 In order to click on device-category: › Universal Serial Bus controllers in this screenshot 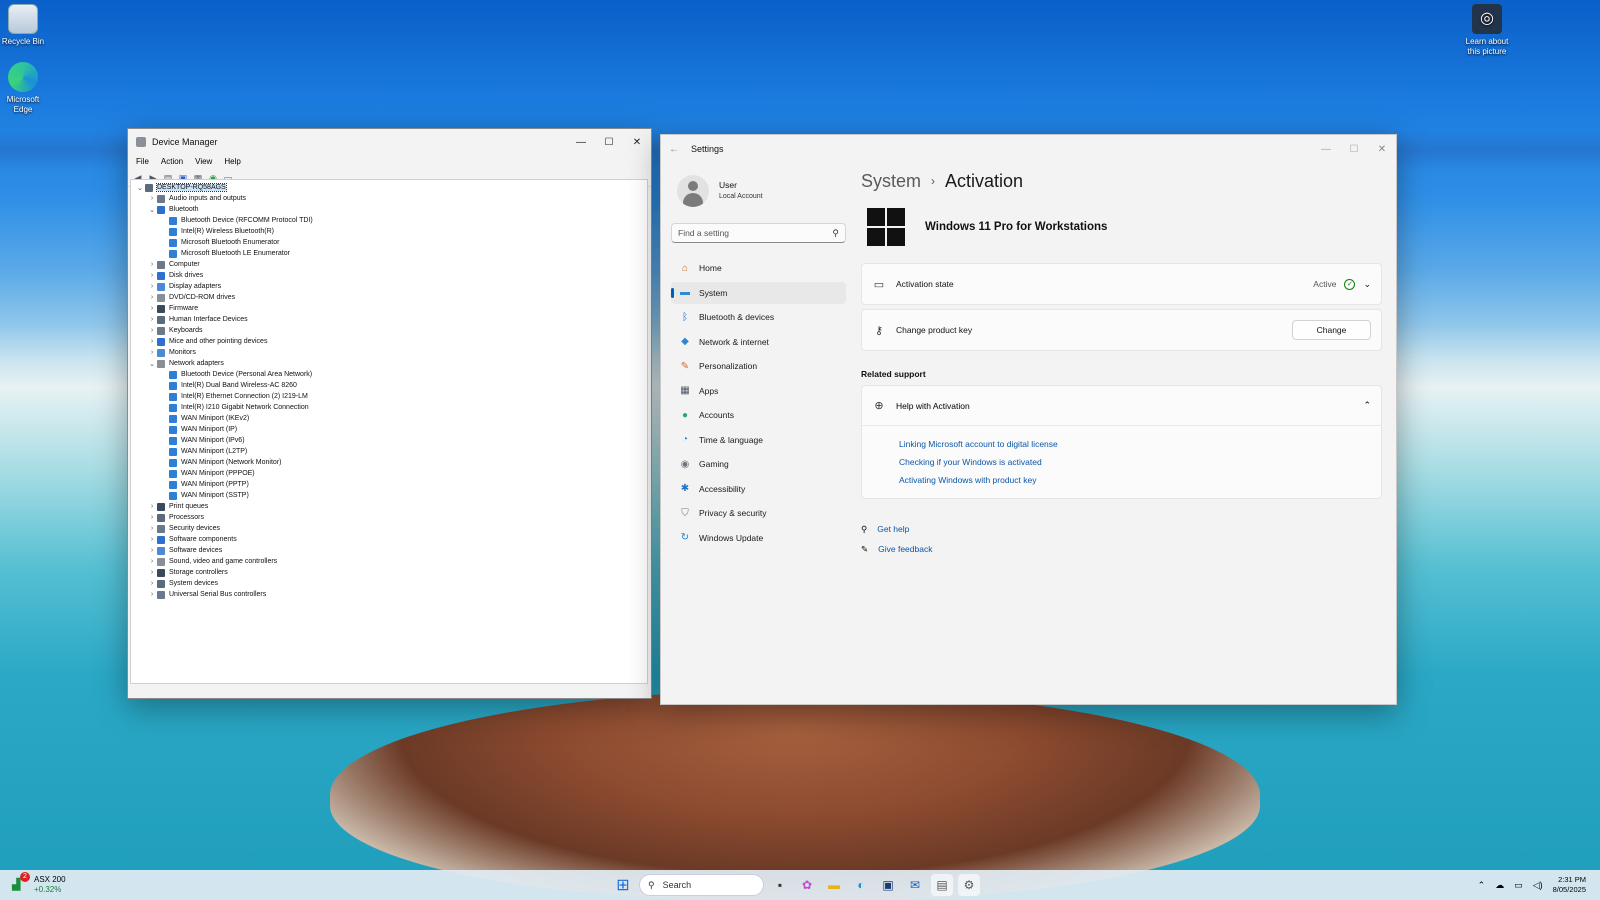, I will do `click(389, 594)`.